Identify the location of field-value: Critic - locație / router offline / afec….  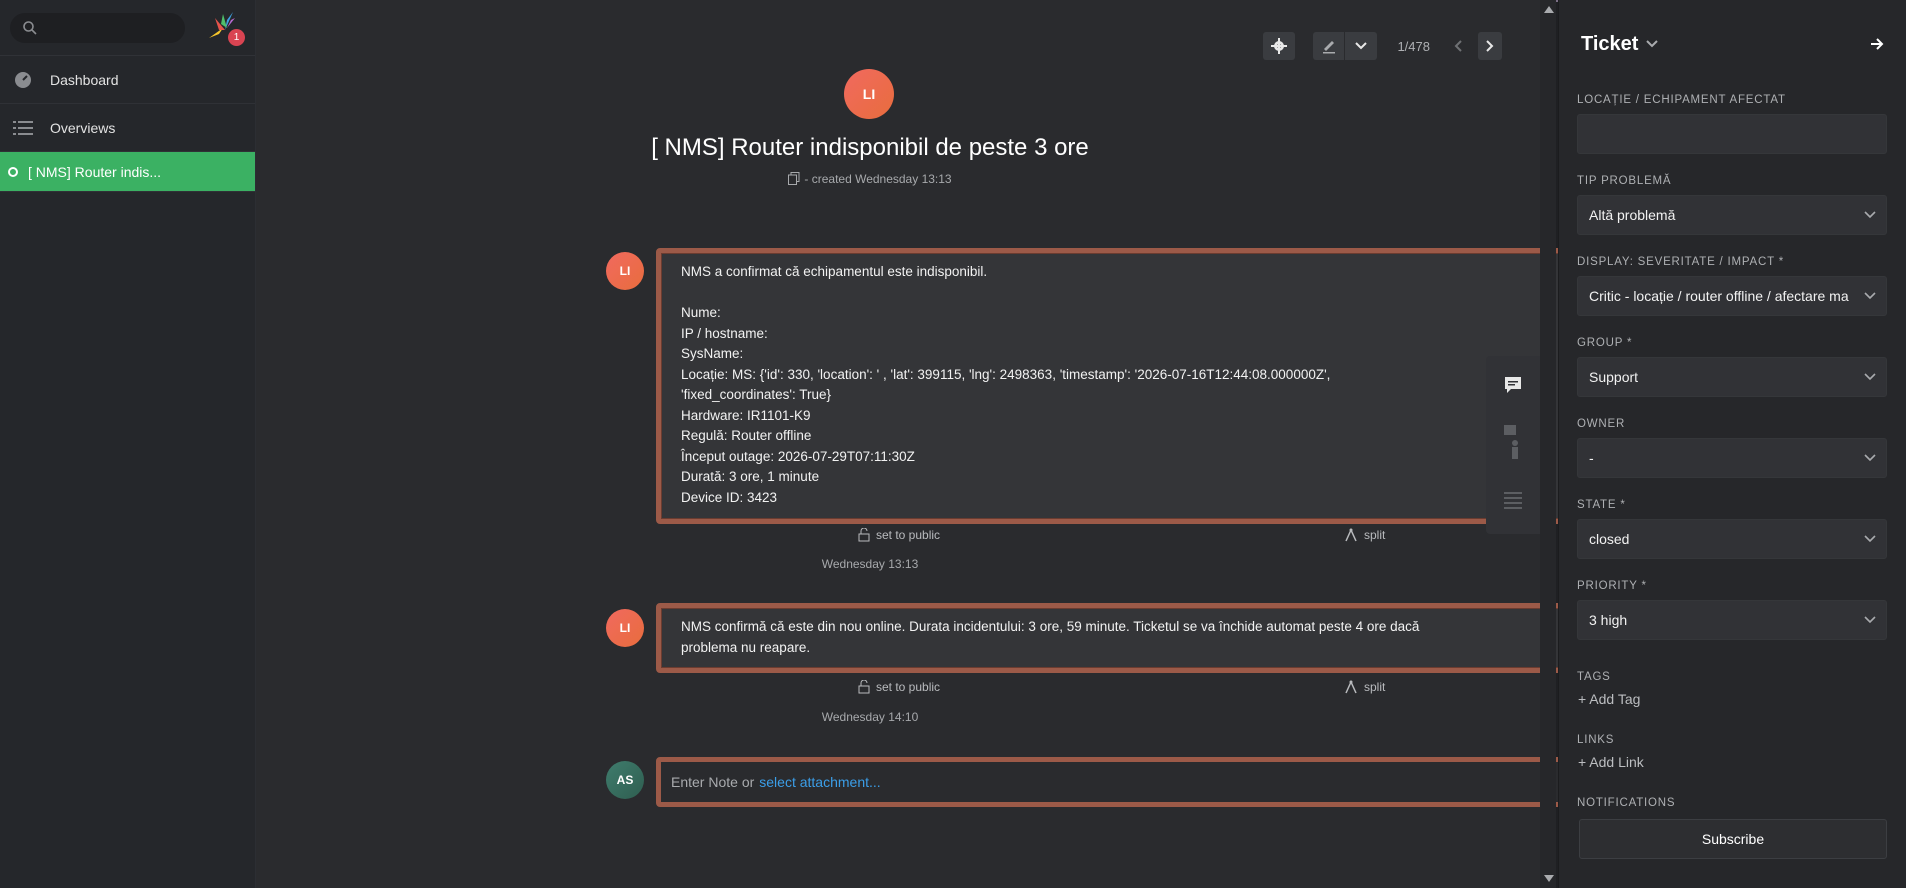
(1719, 296).